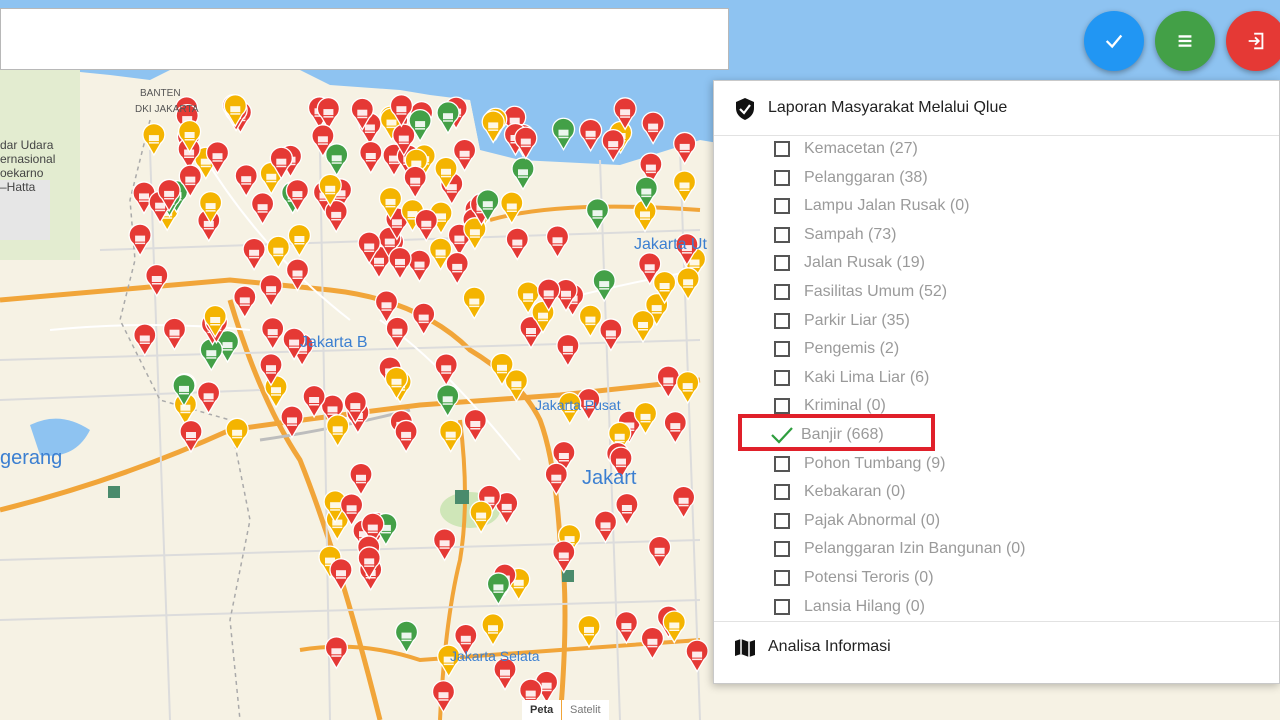  I want to click on analysis-title: Analisa Informasi, so click(829, 646).